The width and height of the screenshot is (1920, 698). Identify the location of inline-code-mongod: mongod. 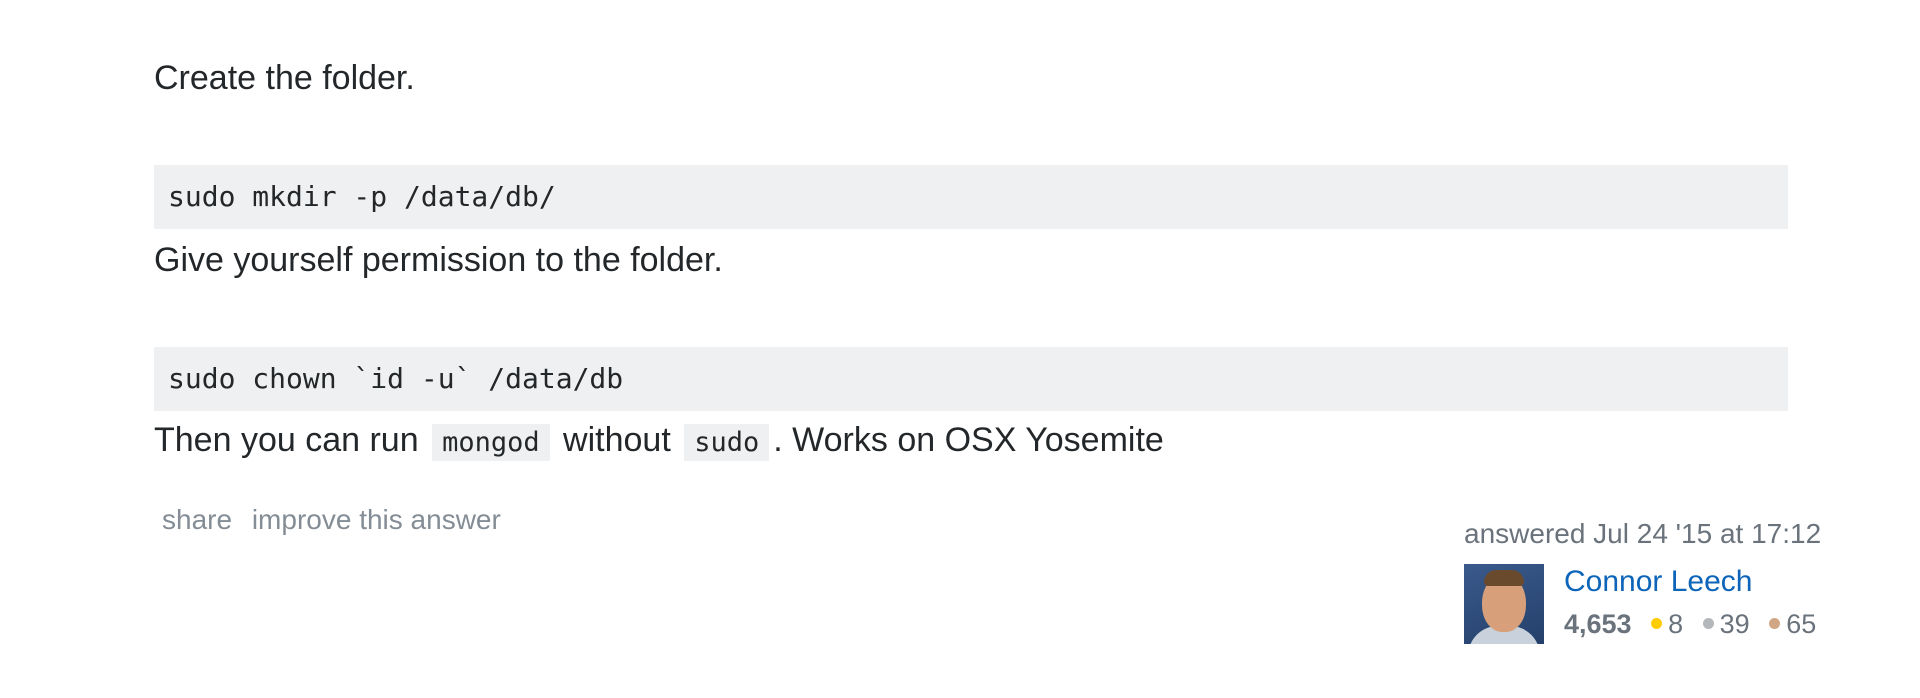
(491, 442).